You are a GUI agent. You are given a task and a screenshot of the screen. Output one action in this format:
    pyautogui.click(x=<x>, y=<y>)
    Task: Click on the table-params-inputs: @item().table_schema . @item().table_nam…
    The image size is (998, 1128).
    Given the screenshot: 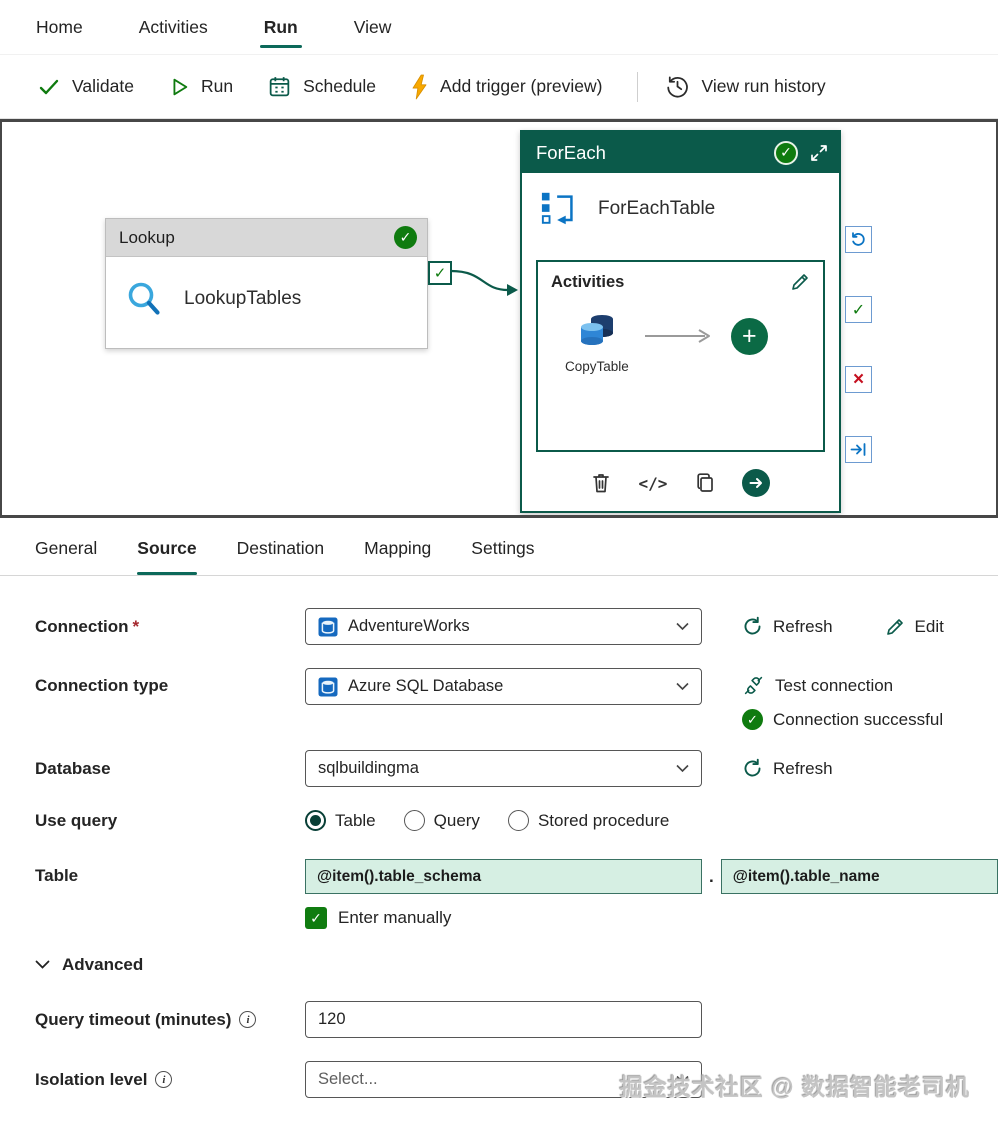 What is the action you would take?
    pyautogui.click(x=651, y=876)
    